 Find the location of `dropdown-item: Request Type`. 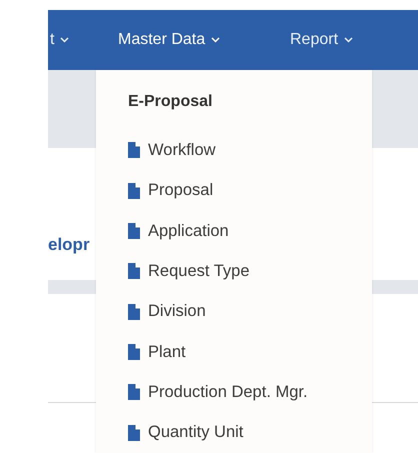

dropdown-item: Request Type is located at coordinates (189, 271).